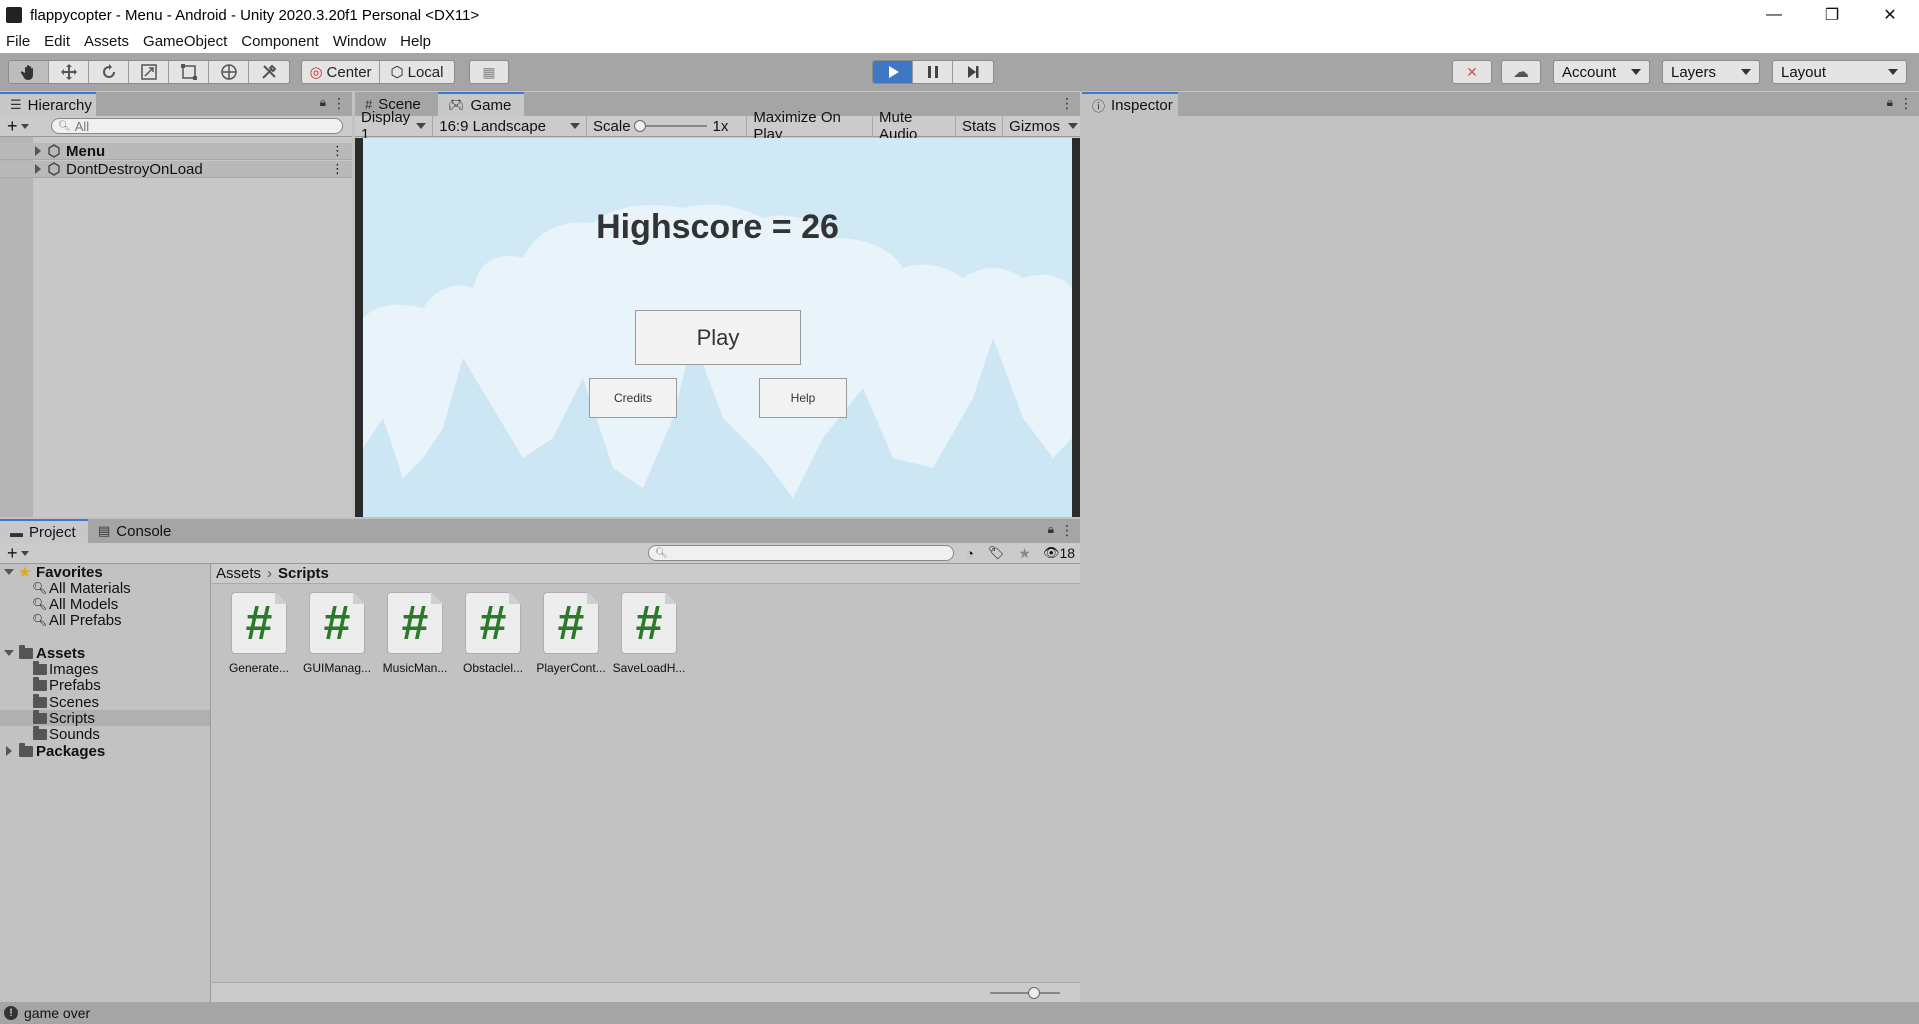 Image resolution: width=1919 pixels, height=1024 pixels. I want to click on rotate-tool-button, so click(109, 72).